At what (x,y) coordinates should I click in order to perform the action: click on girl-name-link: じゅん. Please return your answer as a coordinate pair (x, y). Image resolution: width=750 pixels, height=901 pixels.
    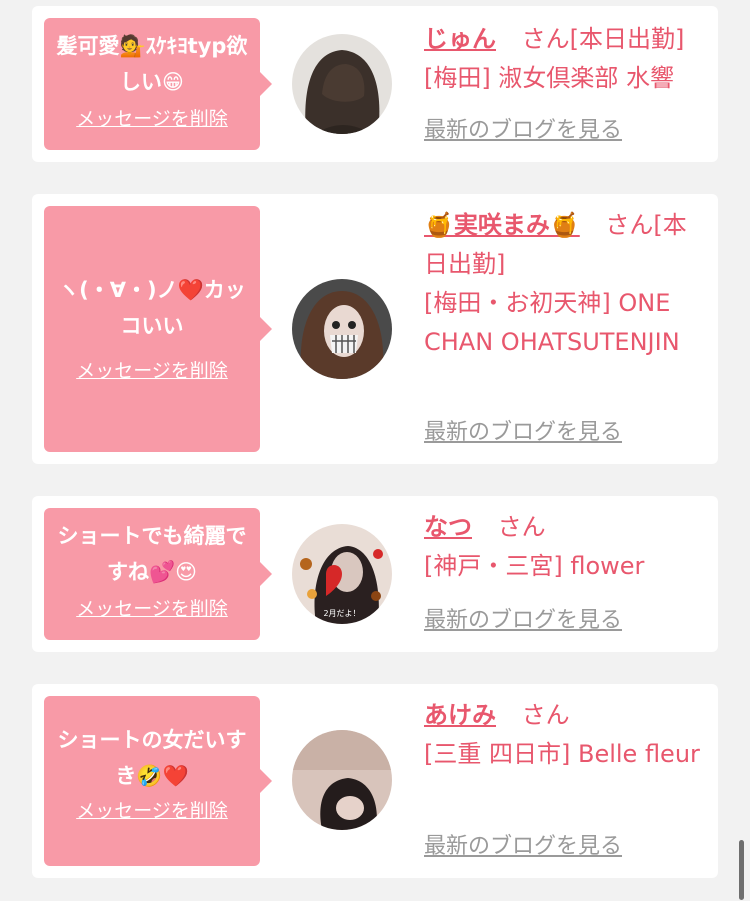
    Looking at the image, I should click on (460, 39).